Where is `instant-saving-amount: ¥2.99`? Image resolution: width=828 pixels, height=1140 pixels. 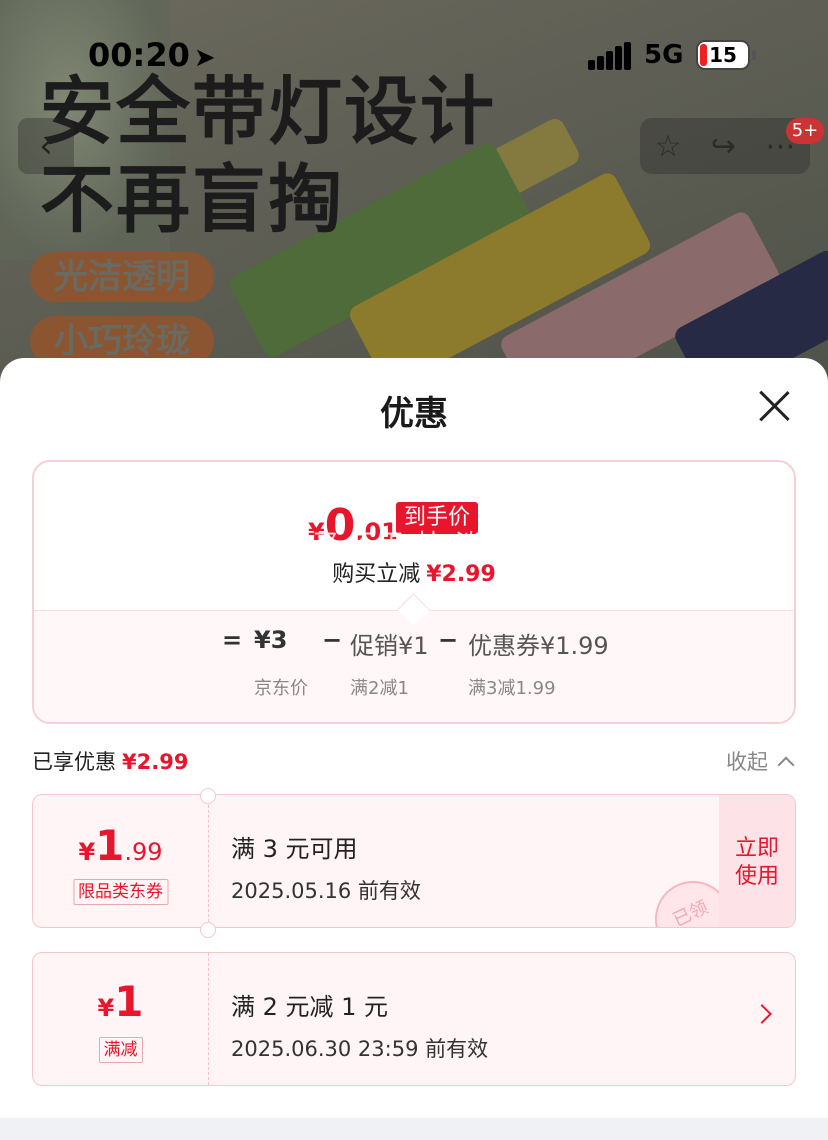
instant-saving-amount: ¥2.99 is located at coordinates (461, 574).